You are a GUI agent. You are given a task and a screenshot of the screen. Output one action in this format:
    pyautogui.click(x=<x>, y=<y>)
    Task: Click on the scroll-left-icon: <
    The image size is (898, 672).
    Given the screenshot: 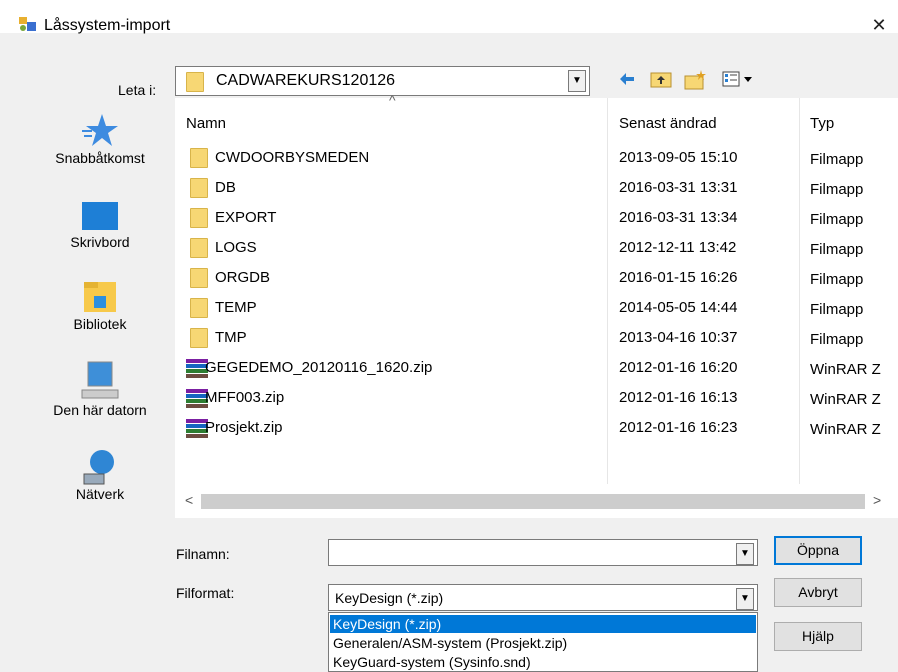 What is the action you would take?
    pyautogui.click(x=189, y=500)
    